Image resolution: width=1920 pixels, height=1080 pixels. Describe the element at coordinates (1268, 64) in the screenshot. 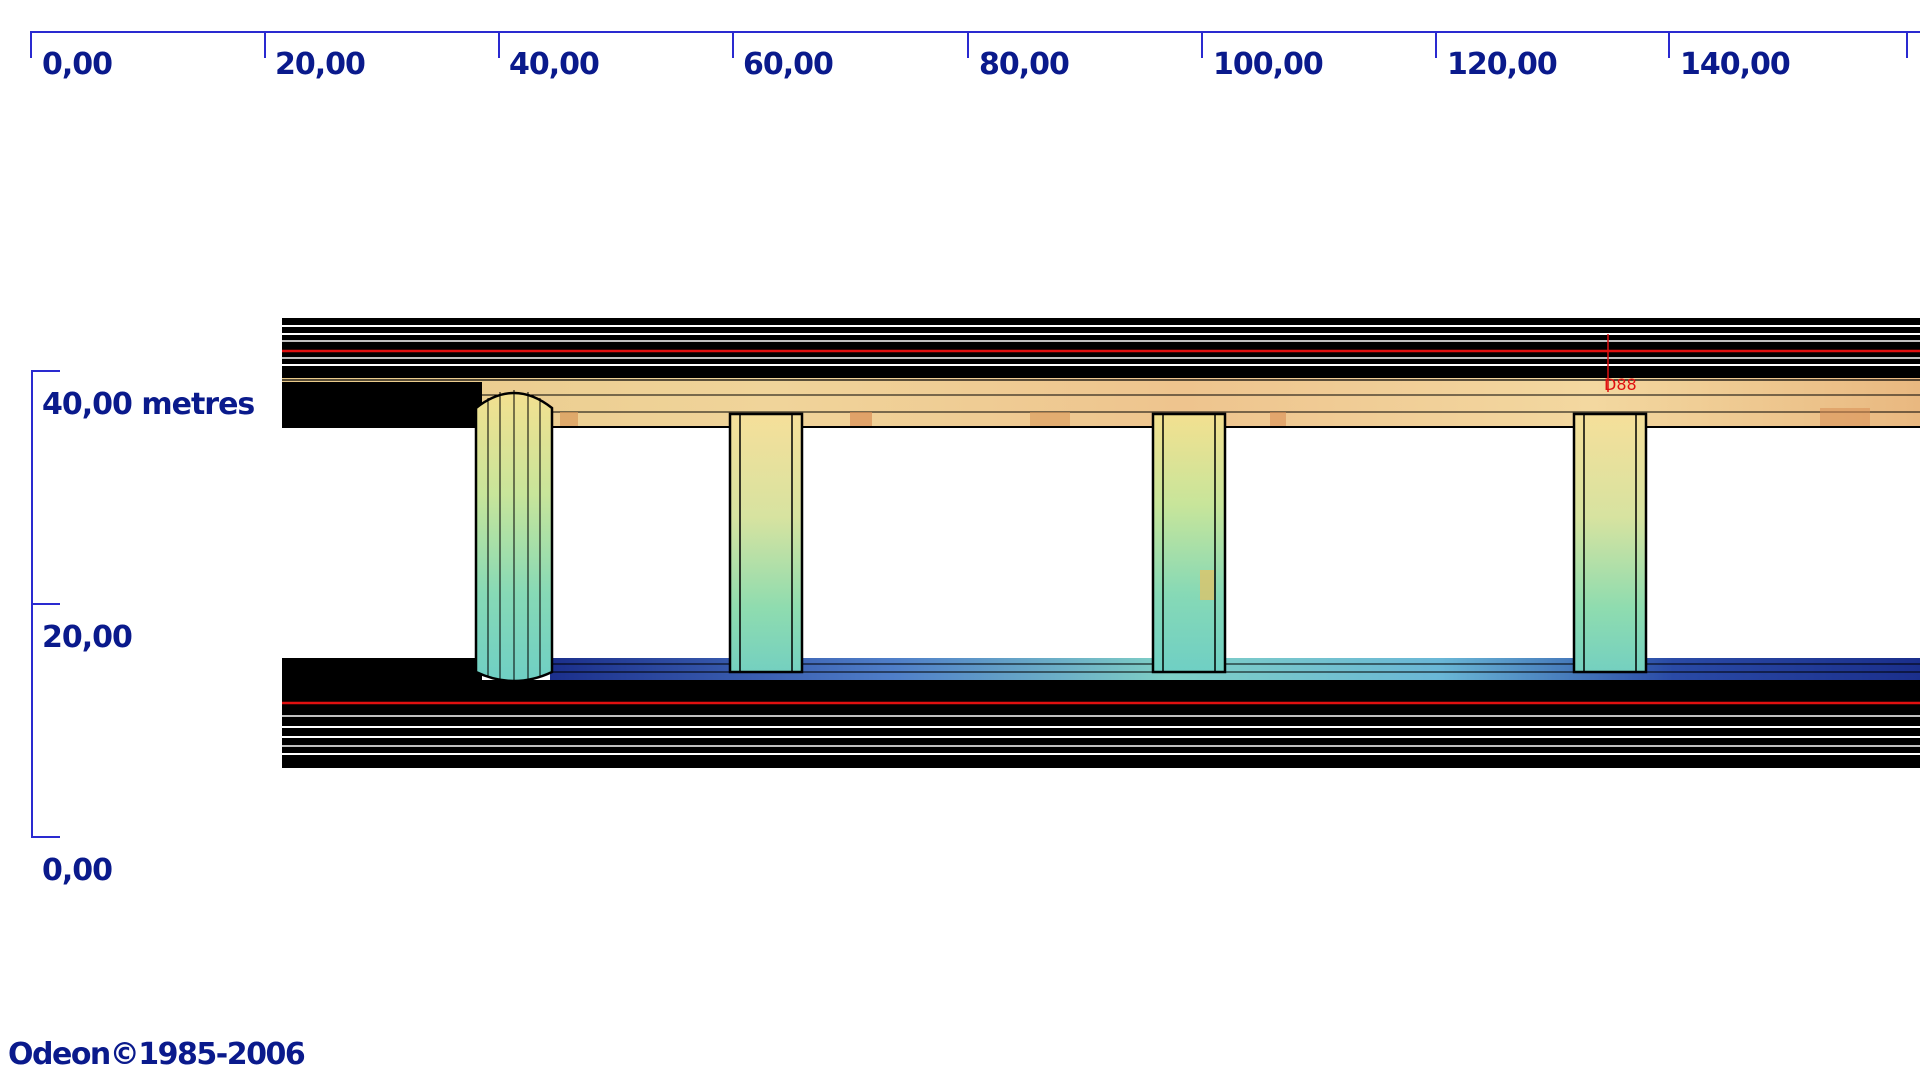

I see `x-tick-label: 100,00` at that location.